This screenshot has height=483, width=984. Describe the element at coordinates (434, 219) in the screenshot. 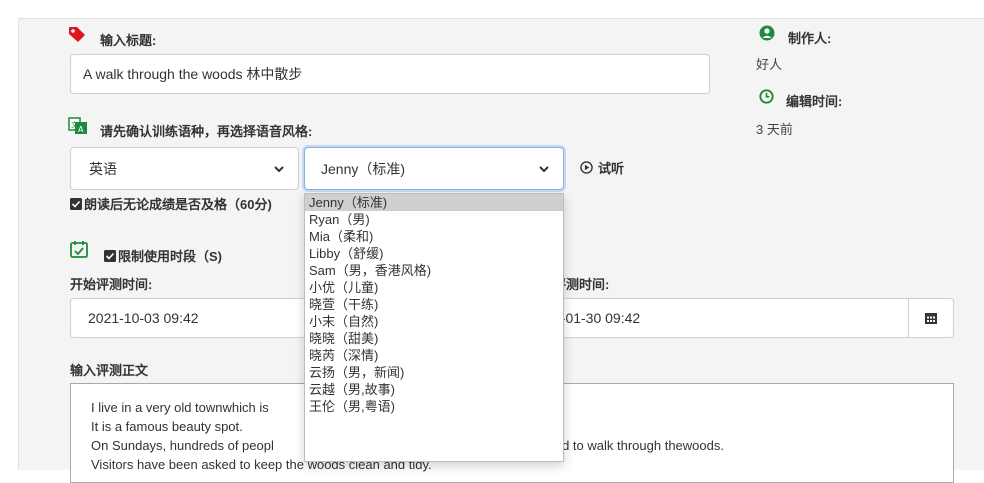

I see `voice-option: Ryan（男)` at that location.